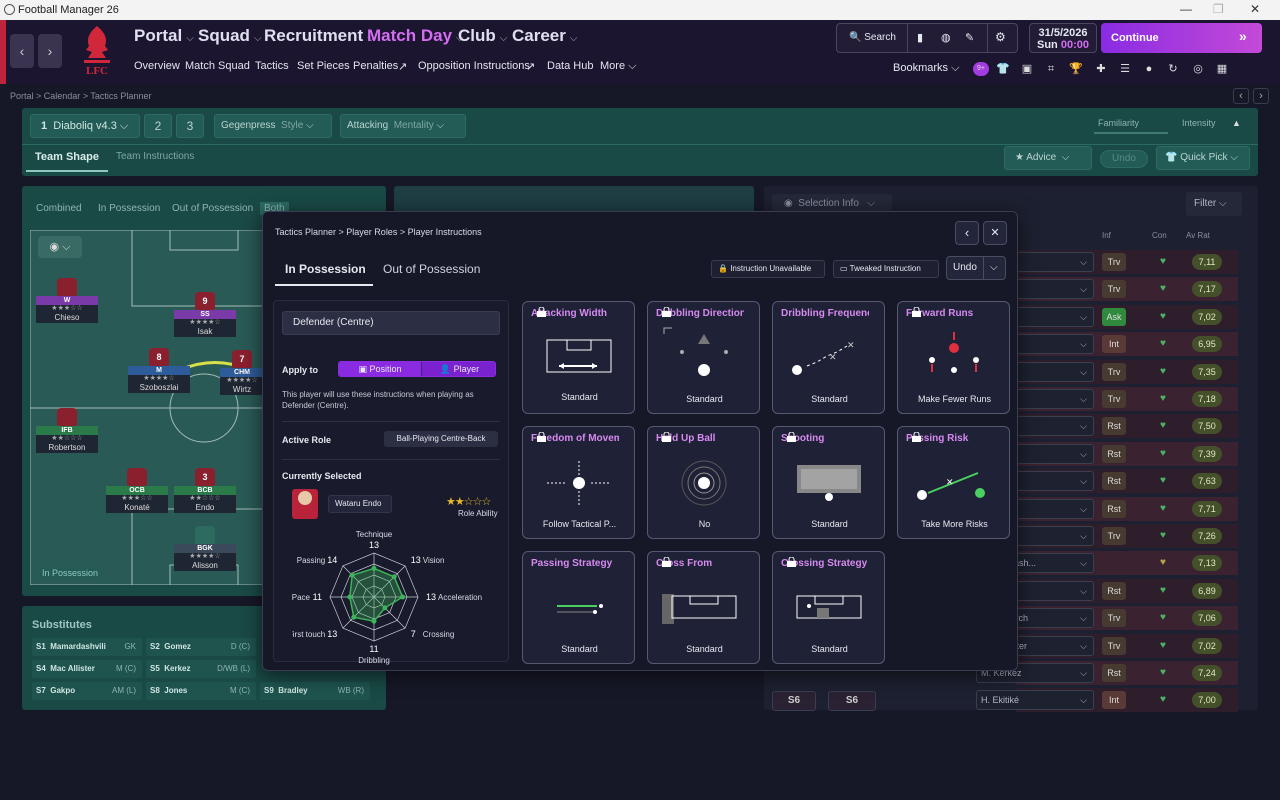 This screenshot has width=1280, height=800. What do you see at coordinates (67, 430) in the screenshot?
I see `player-card-robertson: IFB ★★☆☆☆ Robertson` at bounding box center [67, 430].